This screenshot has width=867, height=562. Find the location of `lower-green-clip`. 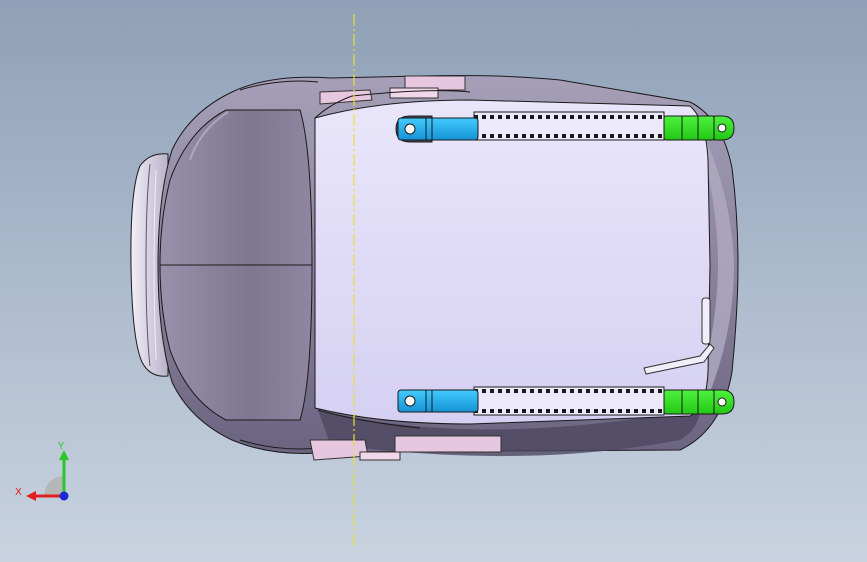

lower-green-clip is located at coordinates (699, 402).